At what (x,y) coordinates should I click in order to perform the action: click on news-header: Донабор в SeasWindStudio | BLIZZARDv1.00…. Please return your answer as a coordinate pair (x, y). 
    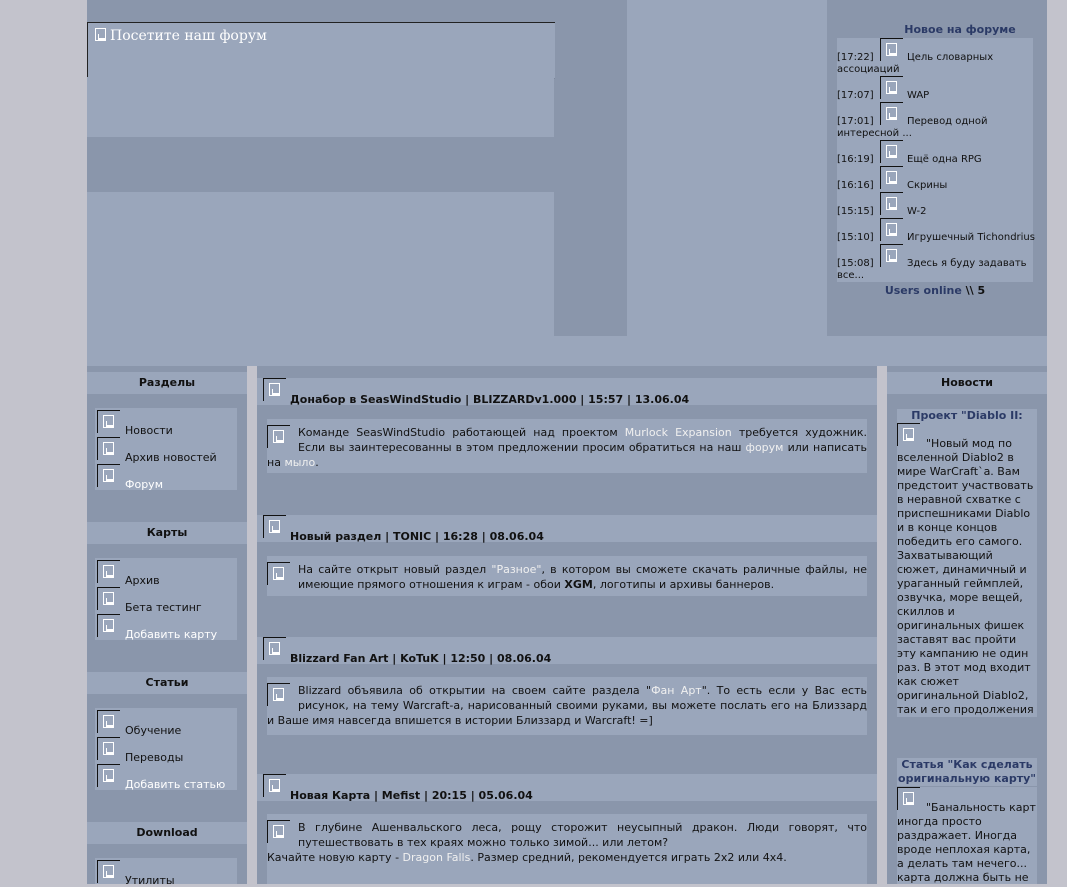
    Looking at the image, I should click on (567, 392).